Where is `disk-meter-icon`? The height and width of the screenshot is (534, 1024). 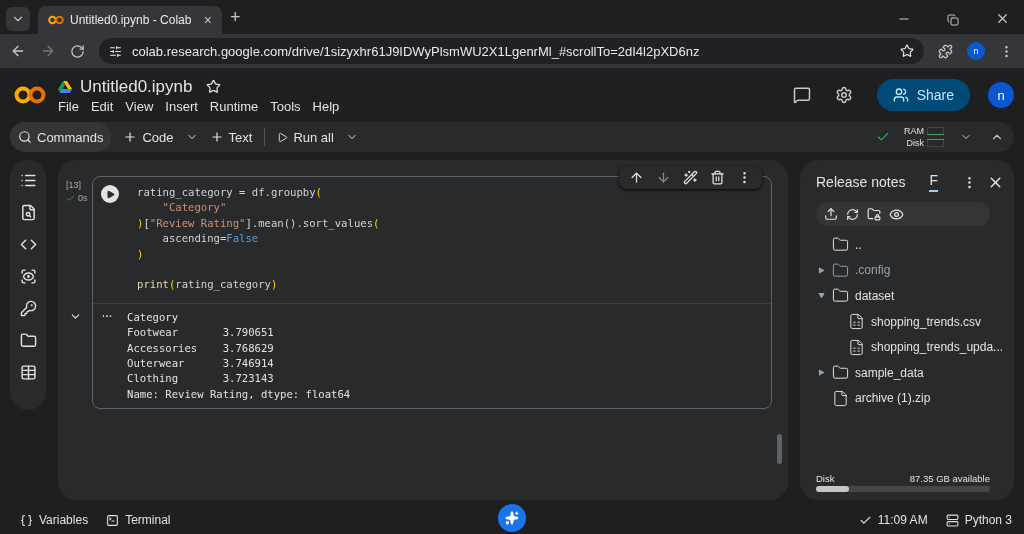
disk-meter-icon is located at coordinates (935, 143).